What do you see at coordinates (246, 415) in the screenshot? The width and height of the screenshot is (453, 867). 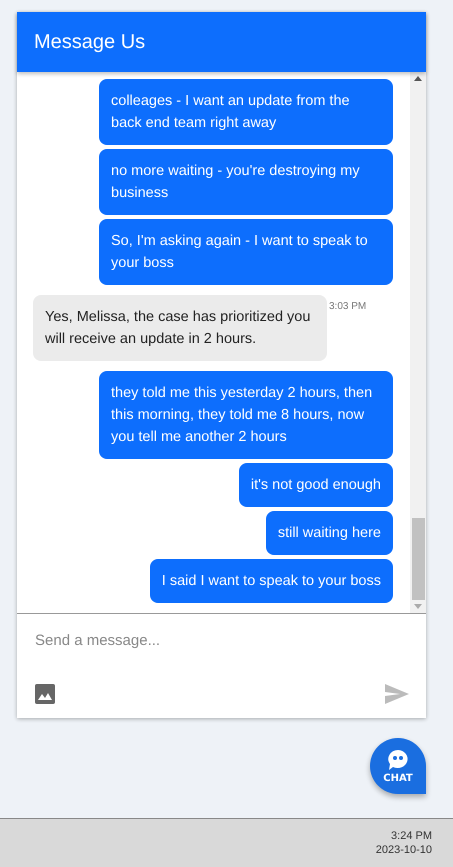 I see `user-message: they told me this yesterday 2 hours, then this morning, they told me 8 hours, now you tell me another 2 hours` at bounding box center [246, 415].